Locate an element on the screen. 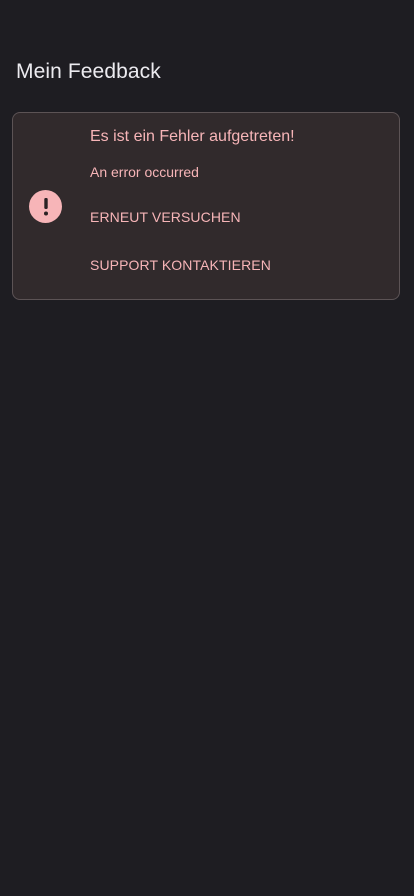 This screenshot has width=414, height=896. alert-circle-icon is located at coordinates (45, 206).